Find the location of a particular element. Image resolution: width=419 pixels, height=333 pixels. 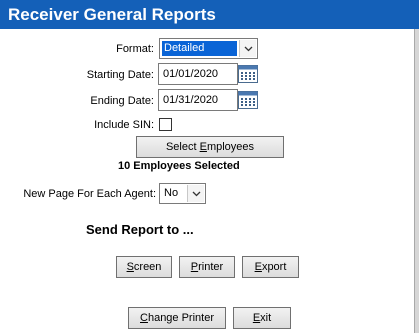

change-printer-button-key: C is located at coordinates (144, 318).